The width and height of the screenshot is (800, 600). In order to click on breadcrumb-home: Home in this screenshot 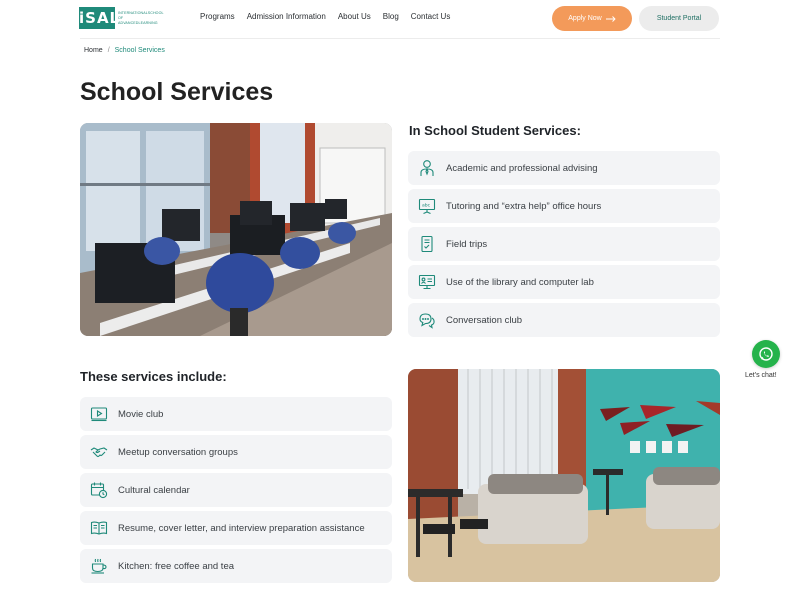, I will do `click(93, 50)`.